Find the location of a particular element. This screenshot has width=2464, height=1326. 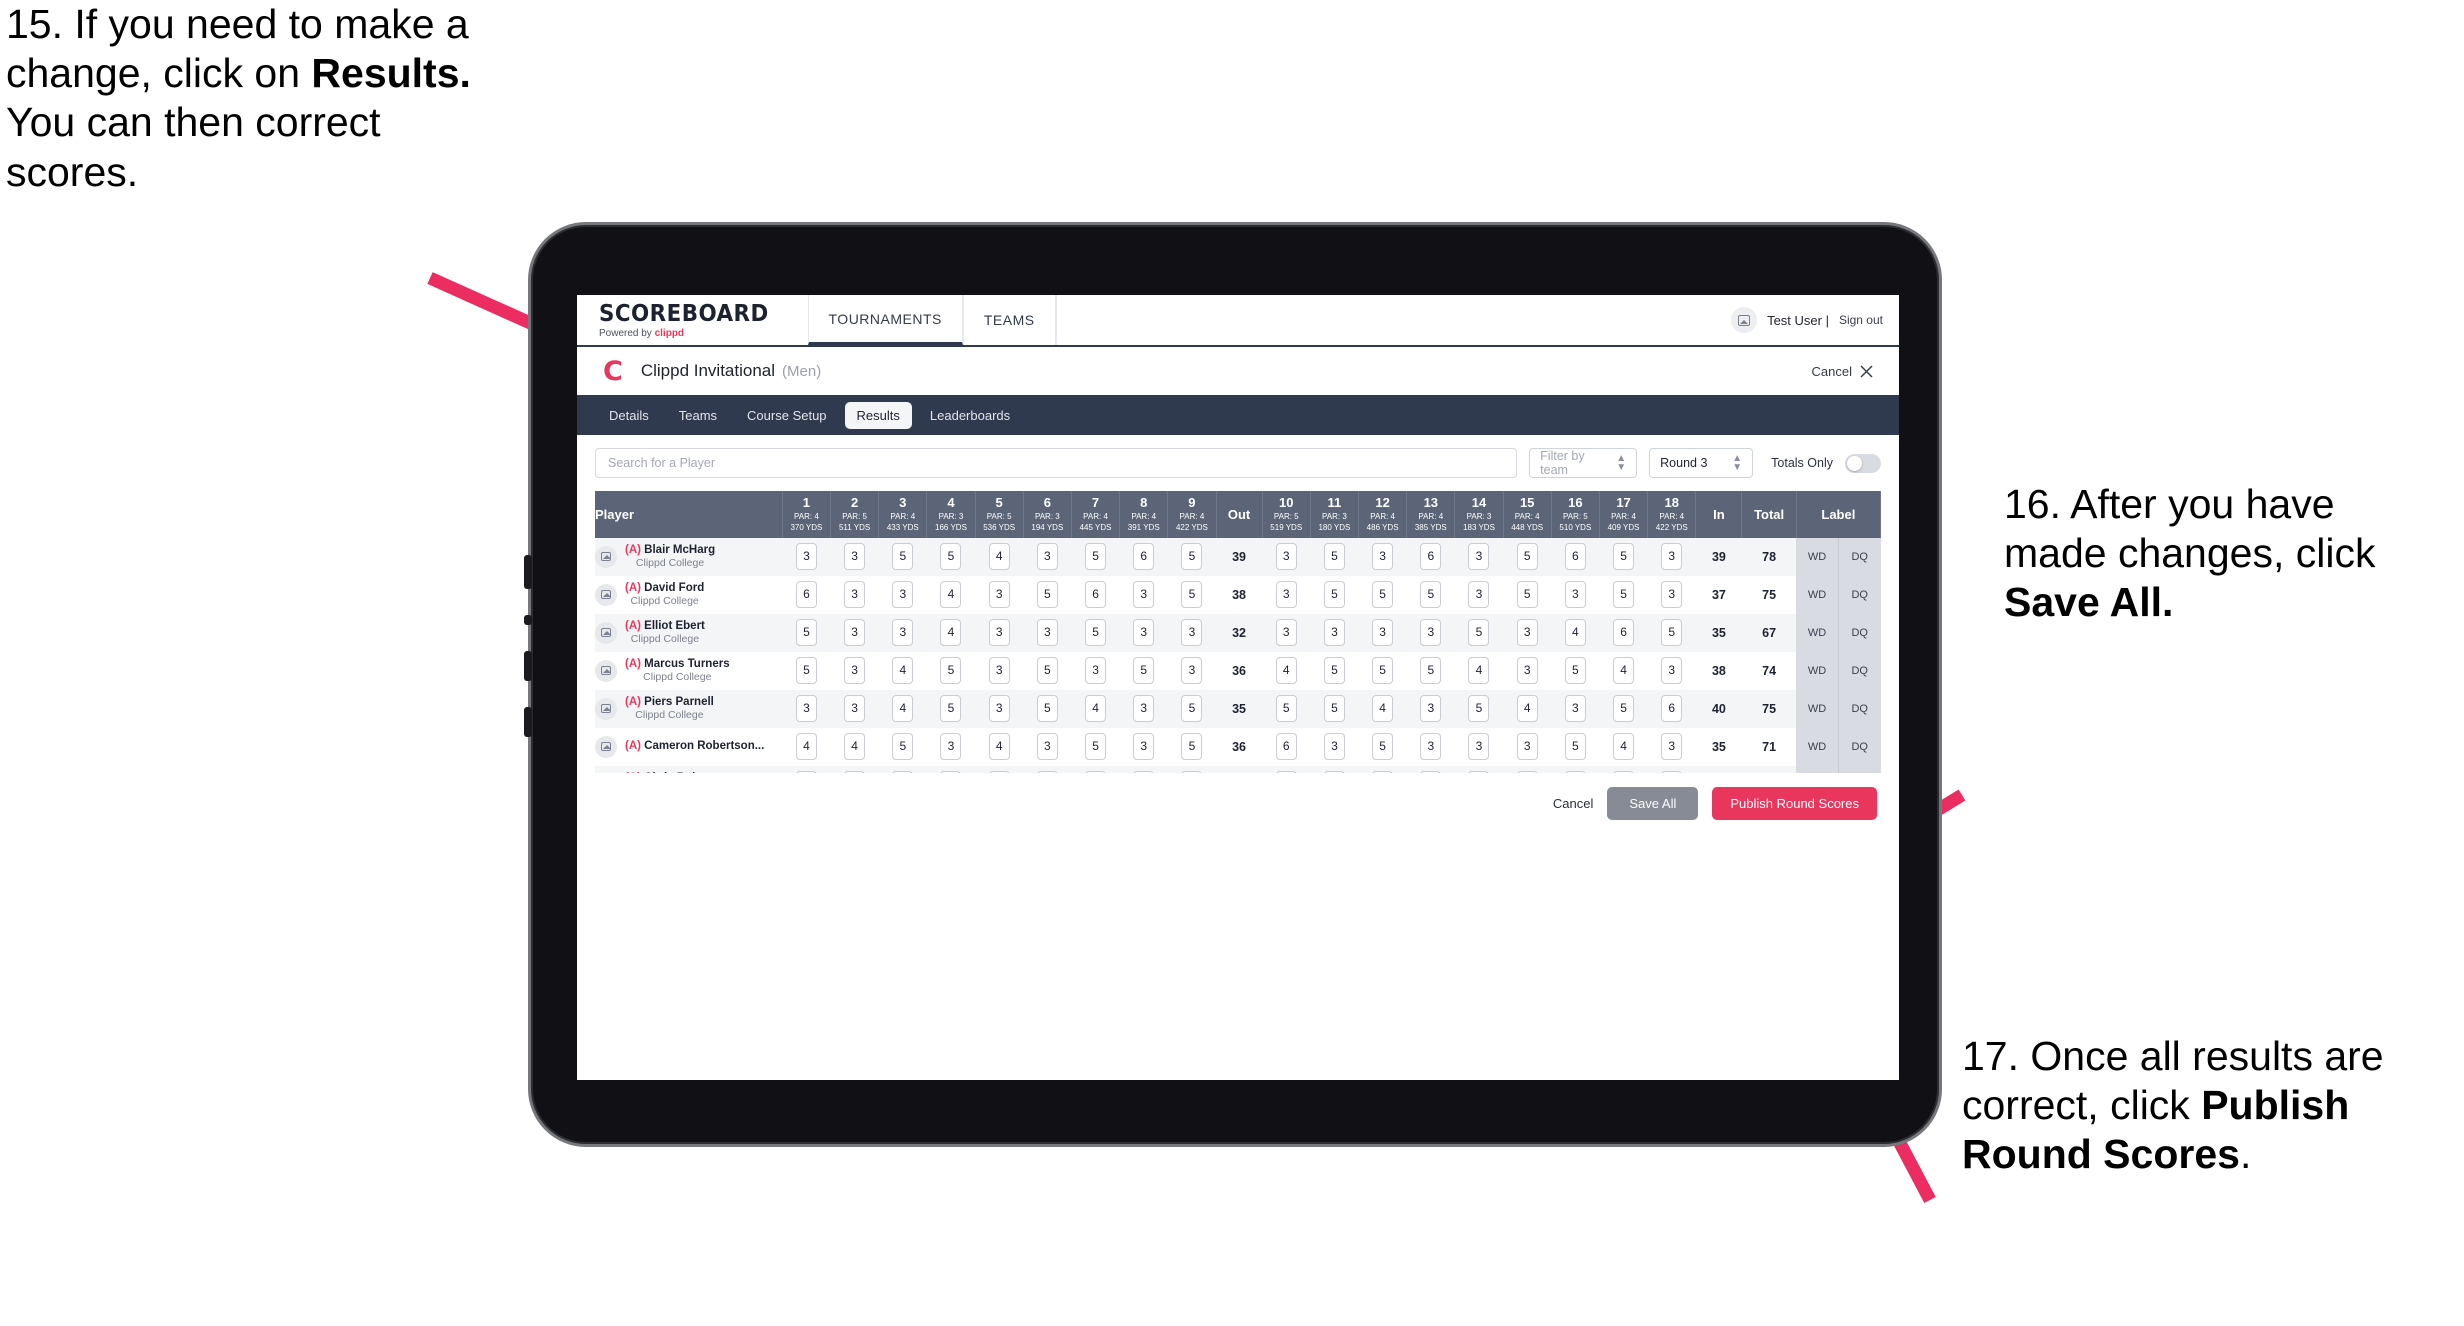

score-cell-hole-15: 3 is located at coordinates (1527, 633).